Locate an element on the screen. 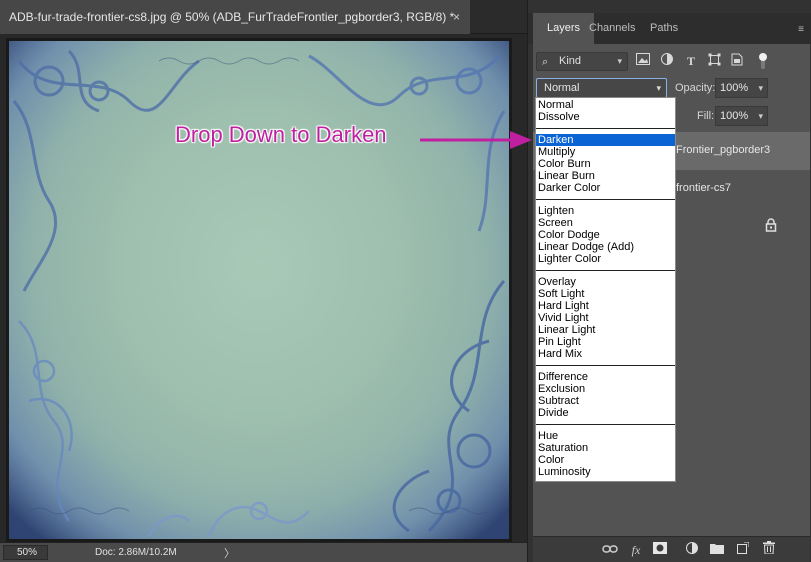  panel-tab-bar: Layers Channels Paths ≡ is located at coordinates (669, 28).